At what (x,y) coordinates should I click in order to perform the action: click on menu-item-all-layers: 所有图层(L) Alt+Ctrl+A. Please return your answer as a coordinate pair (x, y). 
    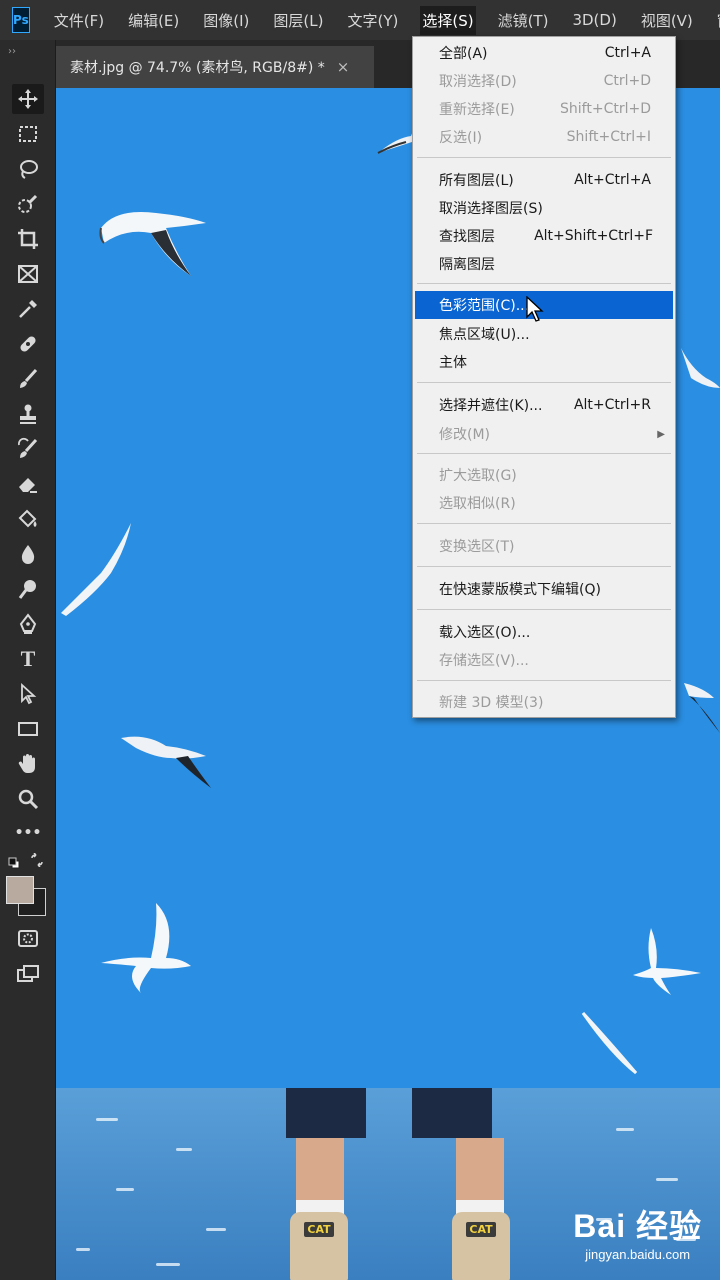
    Looking at the image, I should click on (544, 180).